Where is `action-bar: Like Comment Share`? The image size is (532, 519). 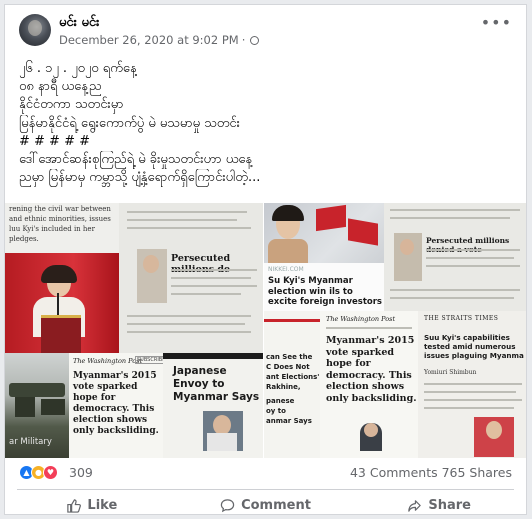
action-bar: Like Comment Share is located at coordinates (265, 503).